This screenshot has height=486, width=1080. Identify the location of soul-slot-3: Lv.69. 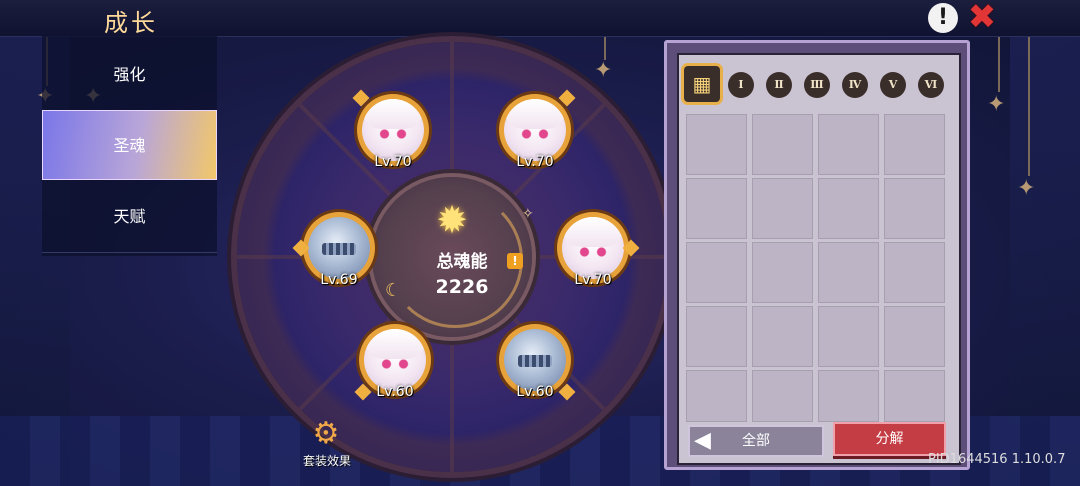
(333, 250).